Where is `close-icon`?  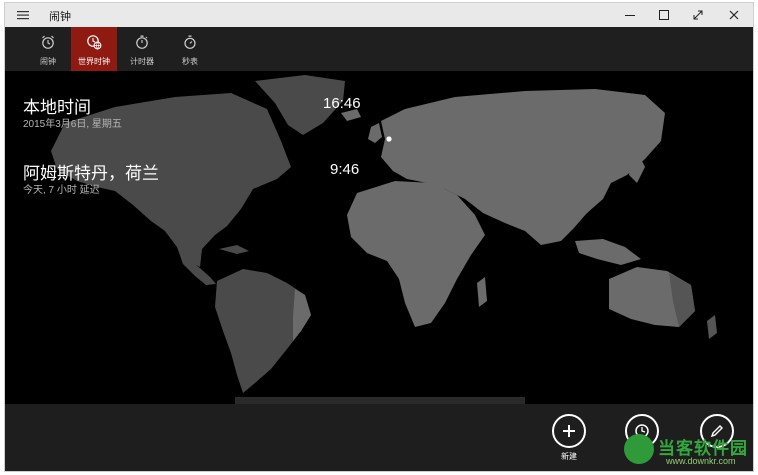
close-icon is located at coordinates (734, 15).